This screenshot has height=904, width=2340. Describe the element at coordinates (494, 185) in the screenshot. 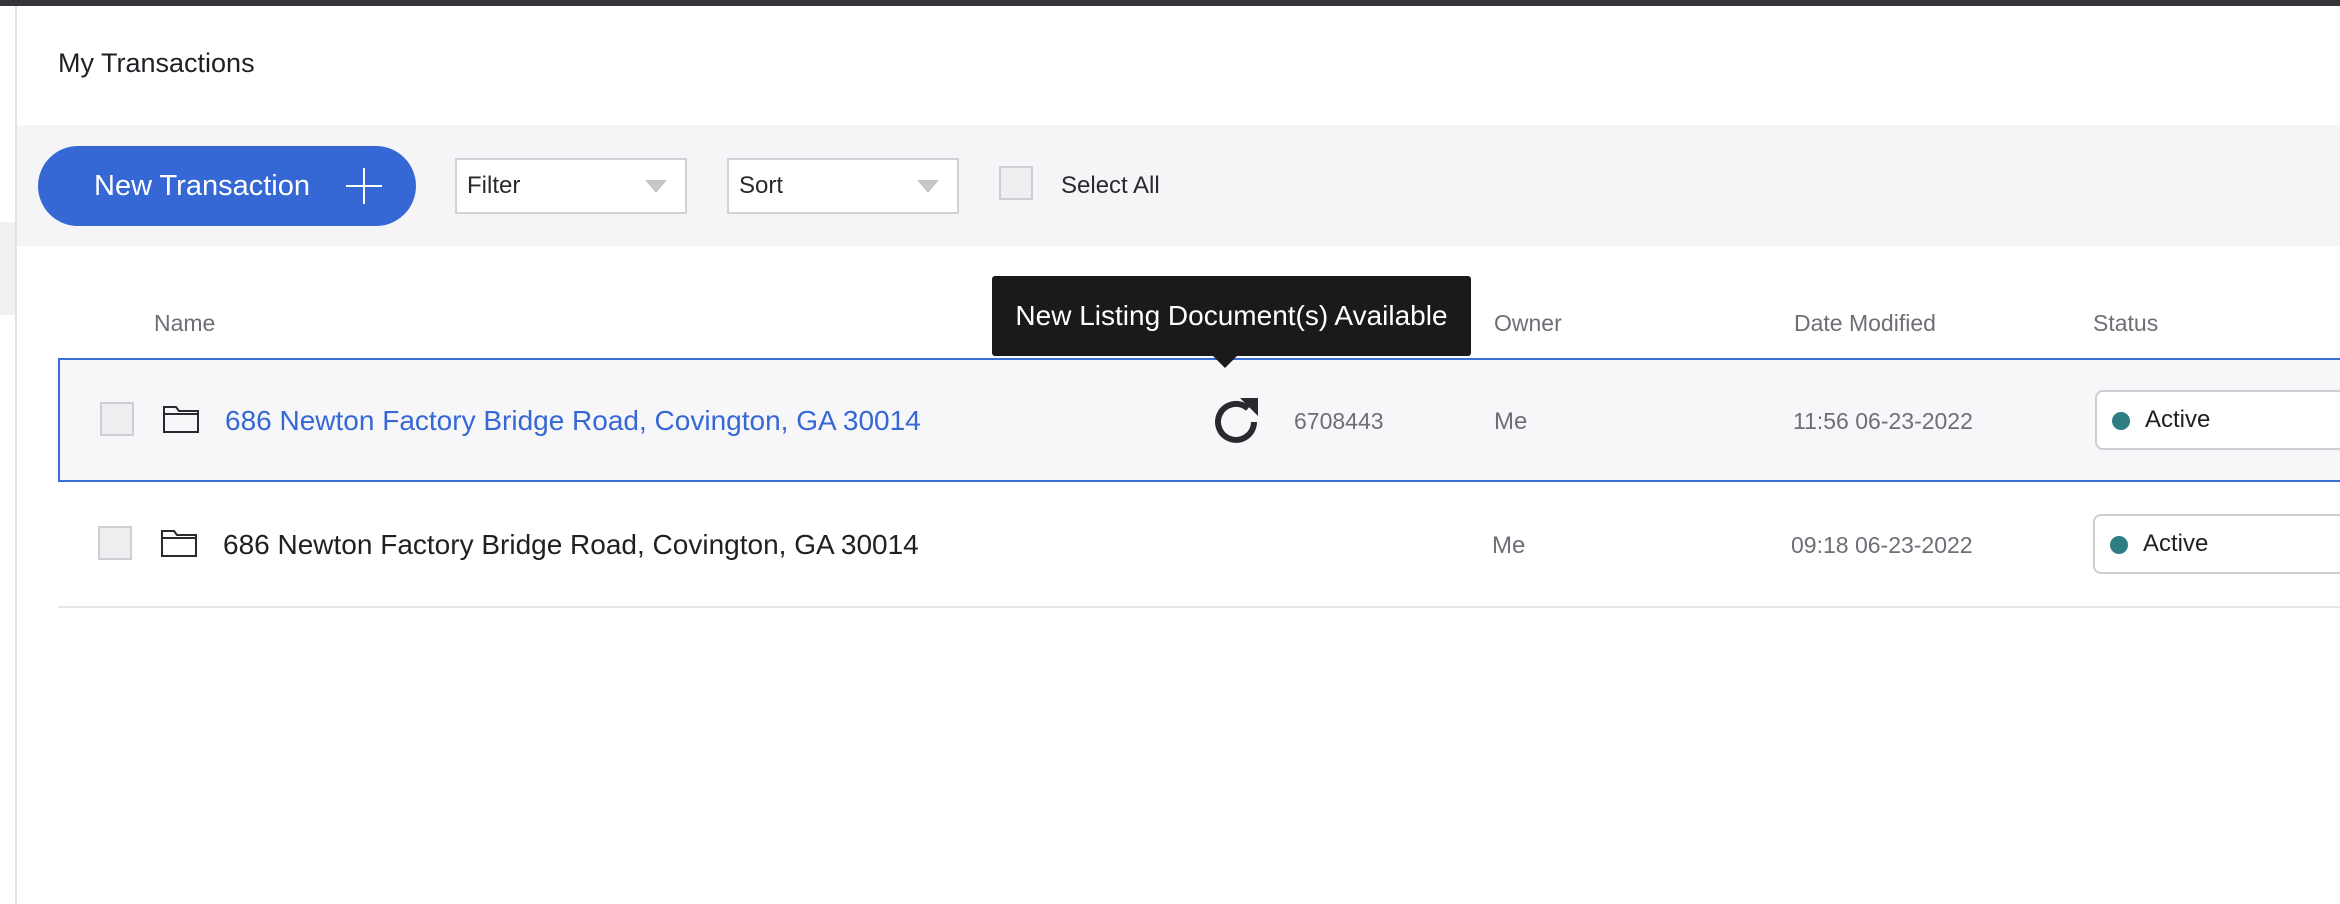

I see `filter-label: Filter` at that location.